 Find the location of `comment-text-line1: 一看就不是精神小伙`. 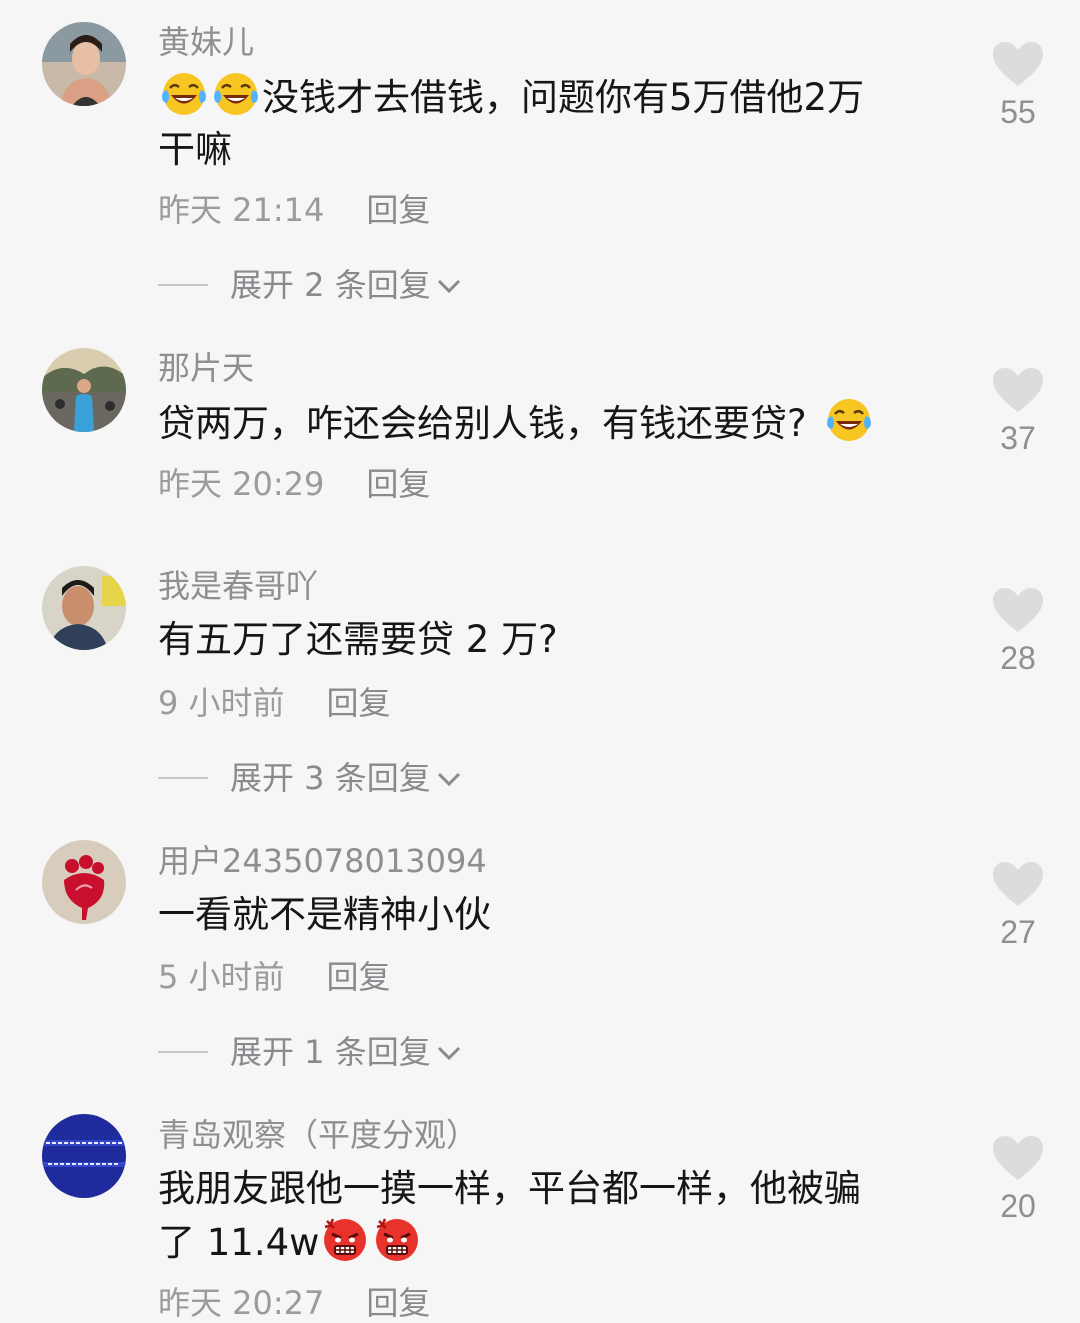

comment-text-line1: 一看就不是精神小伙 is located at coordinates (324, 914).